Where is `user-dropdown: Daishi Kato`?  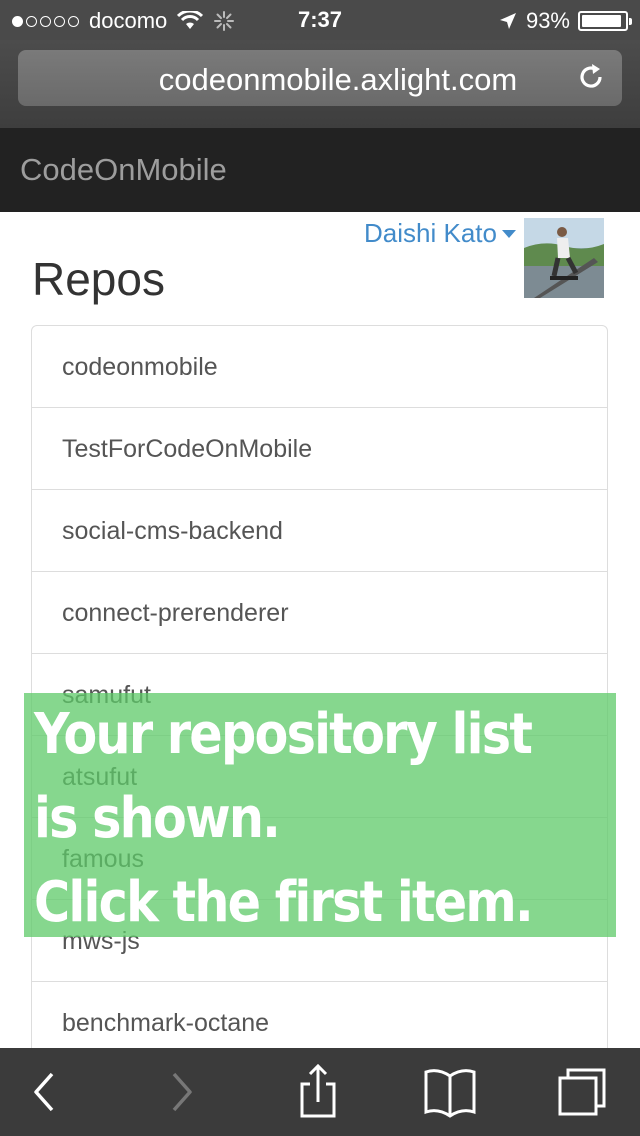 user-dropdown: Daishi Kato is located at coordinates (440, 233).